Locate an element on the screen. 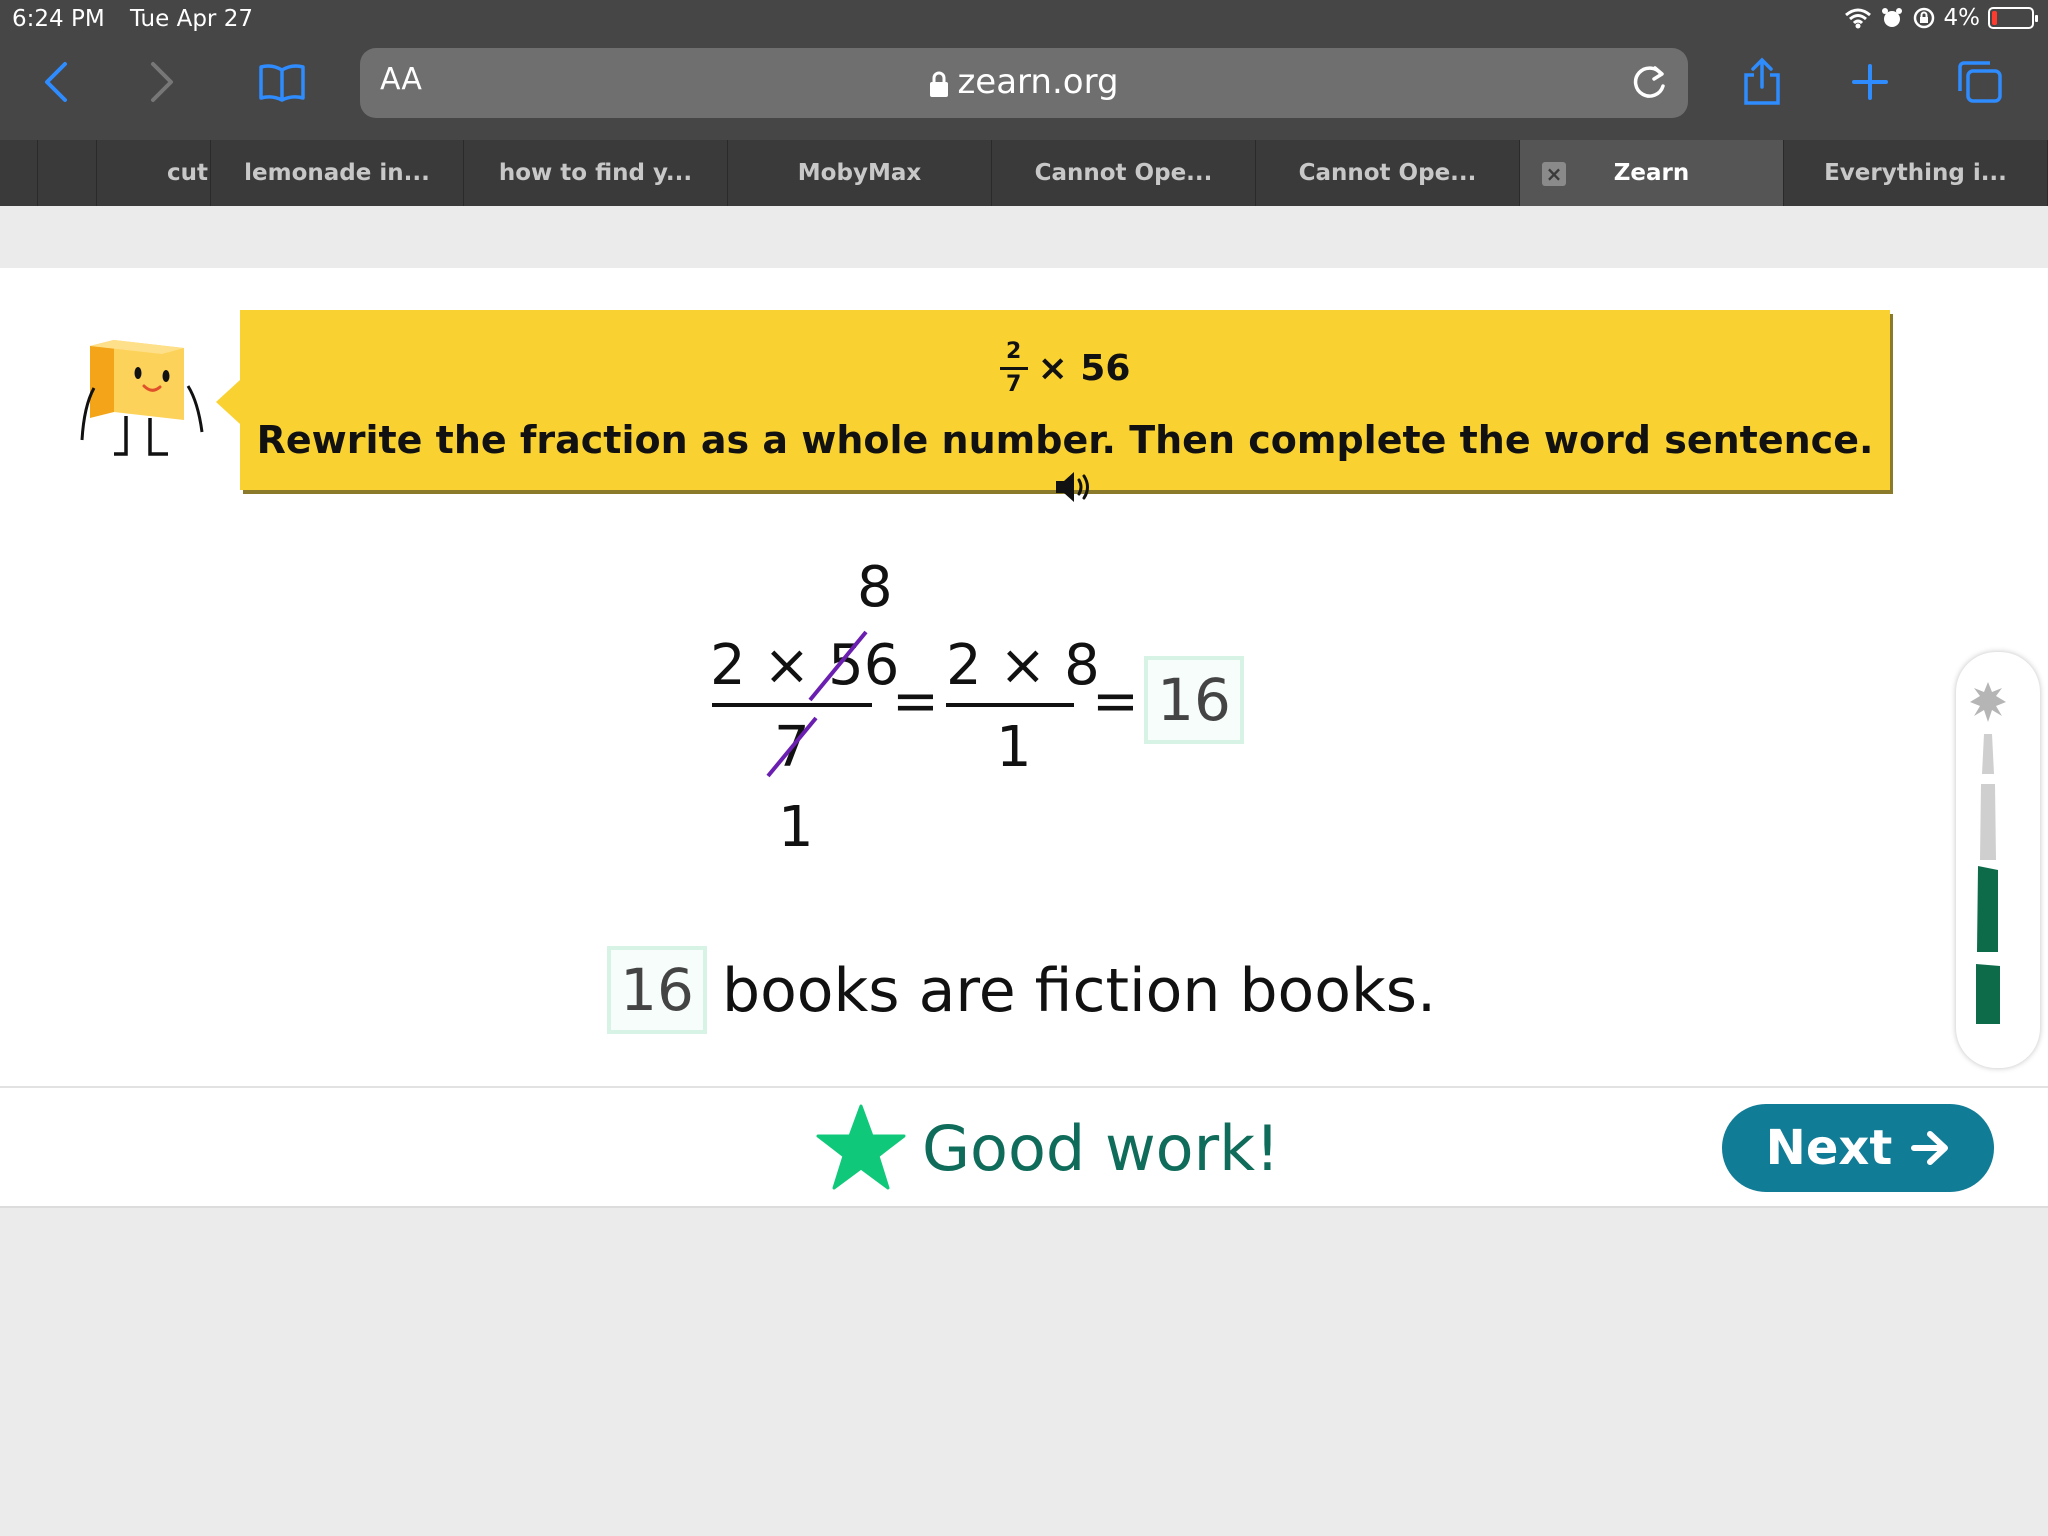  address-bar: AA zearn.org is located at coordinates (1024, 83).